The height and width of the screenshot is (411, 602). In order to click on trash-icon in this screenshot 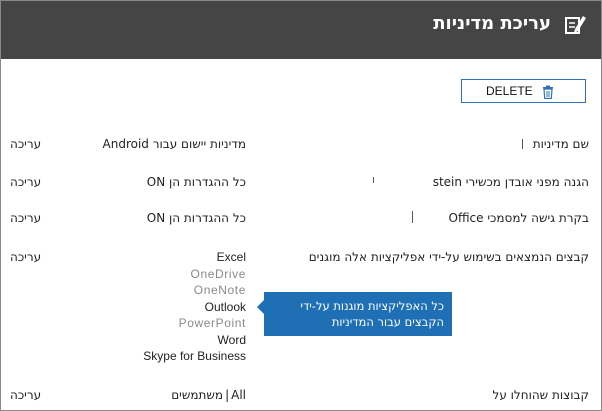, I will do `click(548, 92)`.